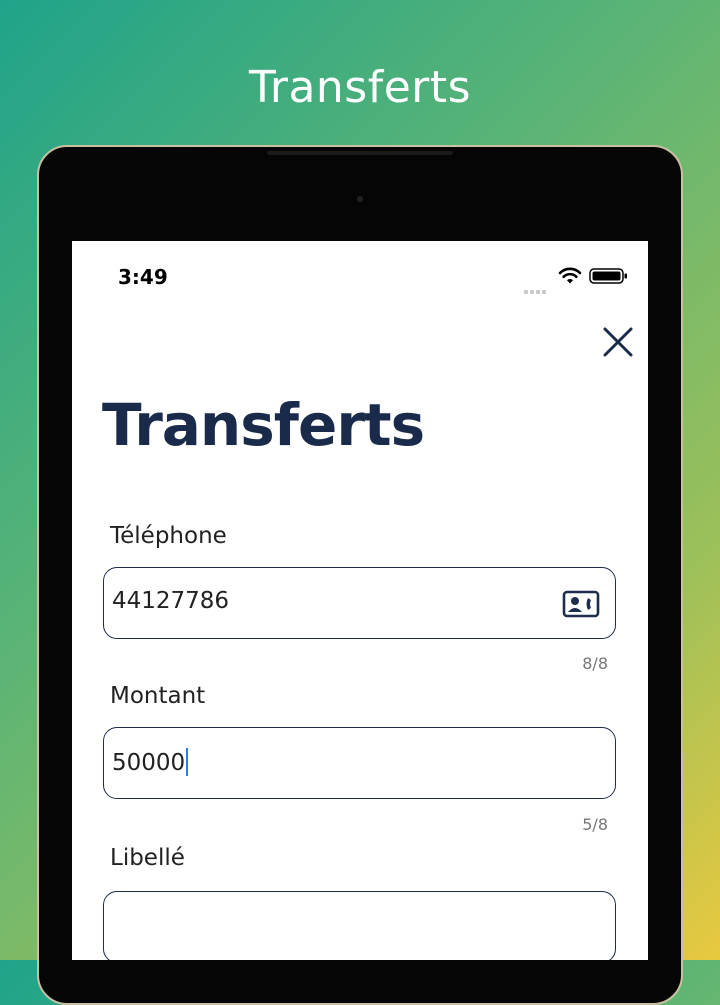 This screenshot has width=720, height=1005. Describe the element at coordinates (143, 277) in the screenshot. I see `status-time: 3:49` at that location.